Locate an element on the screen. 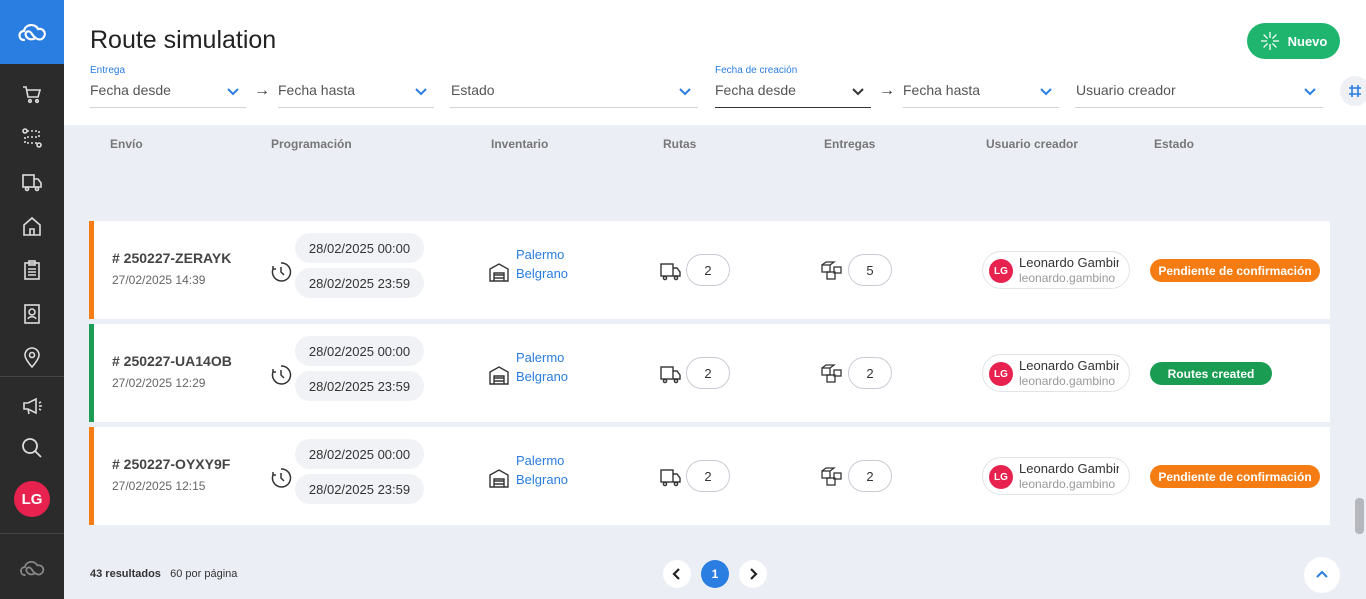  filter-settings-button is located at coordinates (1353, 91).